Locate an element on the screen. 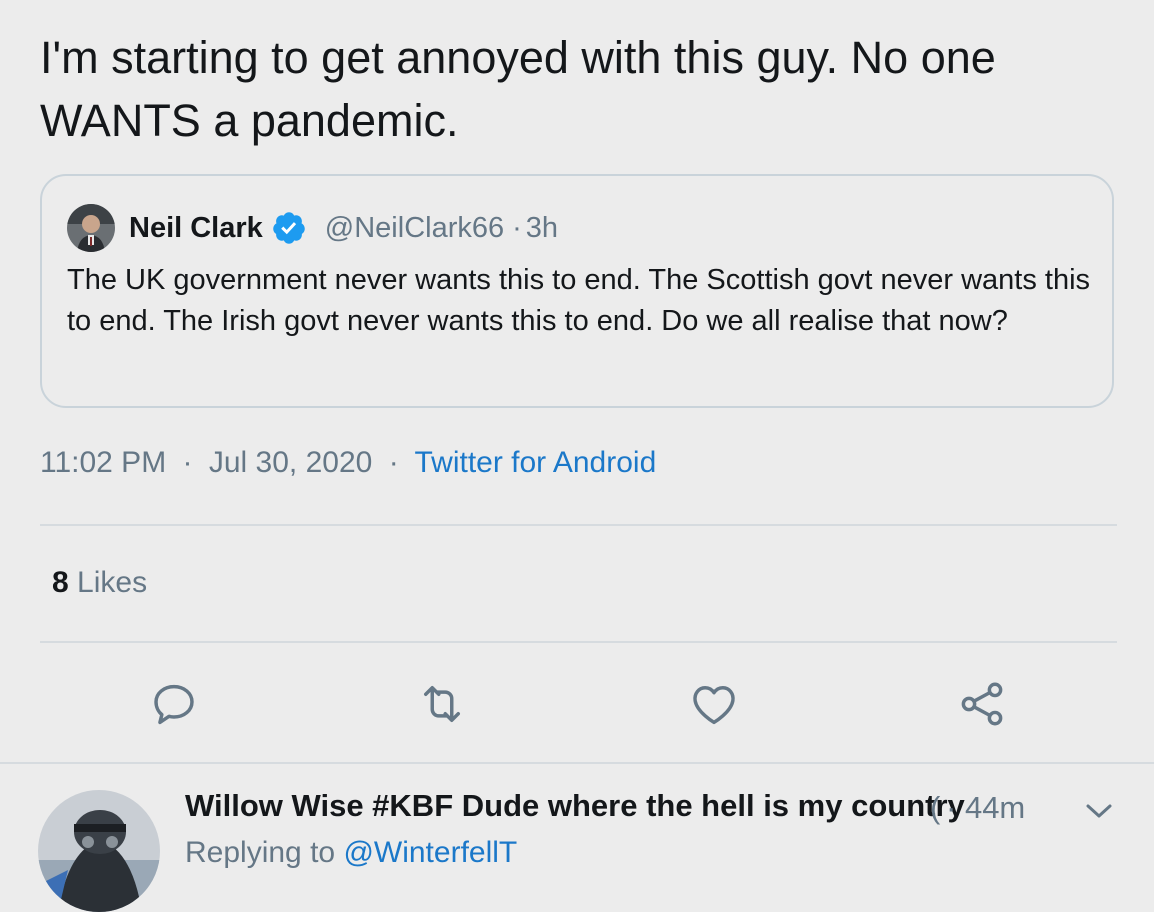 The height and width of the screenshot is (912, 1154). reply-time-value: 44m is located at coordinates (995, 807).